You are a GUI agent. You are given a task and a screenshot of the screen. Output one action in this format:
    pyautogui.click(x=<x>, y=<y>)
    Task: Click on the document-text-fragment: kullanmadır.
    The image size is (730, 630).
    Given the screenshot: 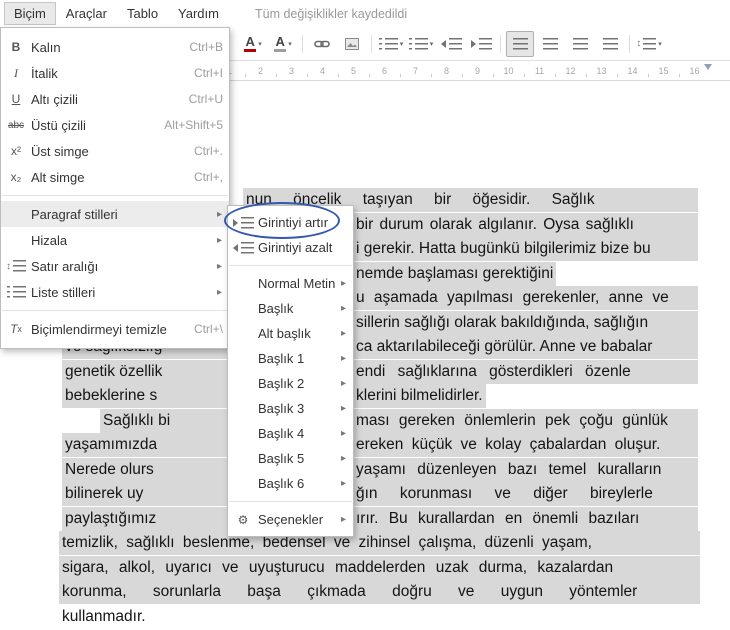 What is the action you would take?
    pyautogui.click(x=104, y=617)
    